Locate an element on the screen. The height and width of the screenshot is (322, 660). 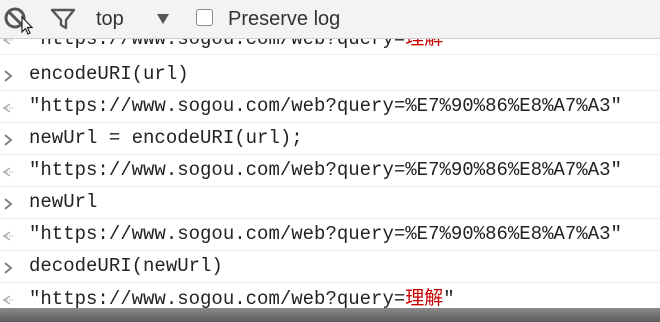
preserve-log-checkbox is located at coordinates (204, 17).